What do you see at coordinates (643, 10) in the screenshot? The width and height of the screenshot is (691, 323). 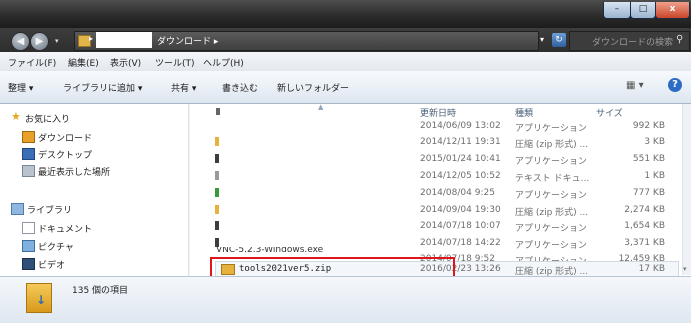 I see `maximize-button: □` at bounding box center [643, 10].